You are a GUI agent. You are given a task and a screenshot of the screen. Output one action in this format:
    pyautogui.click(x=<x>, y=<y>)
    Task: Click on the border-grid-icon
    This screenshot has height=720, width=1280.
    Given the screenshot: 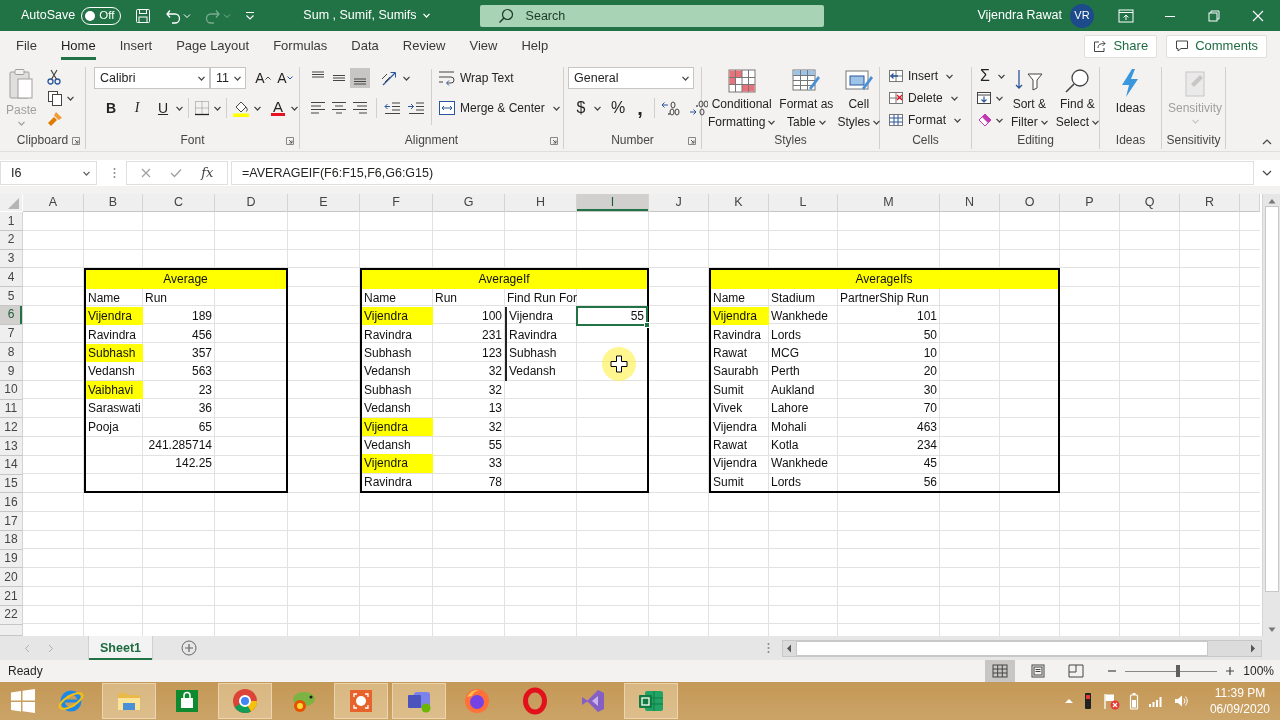 What is the action you would take?
    pyautogui.click(x=202, y=108)
    